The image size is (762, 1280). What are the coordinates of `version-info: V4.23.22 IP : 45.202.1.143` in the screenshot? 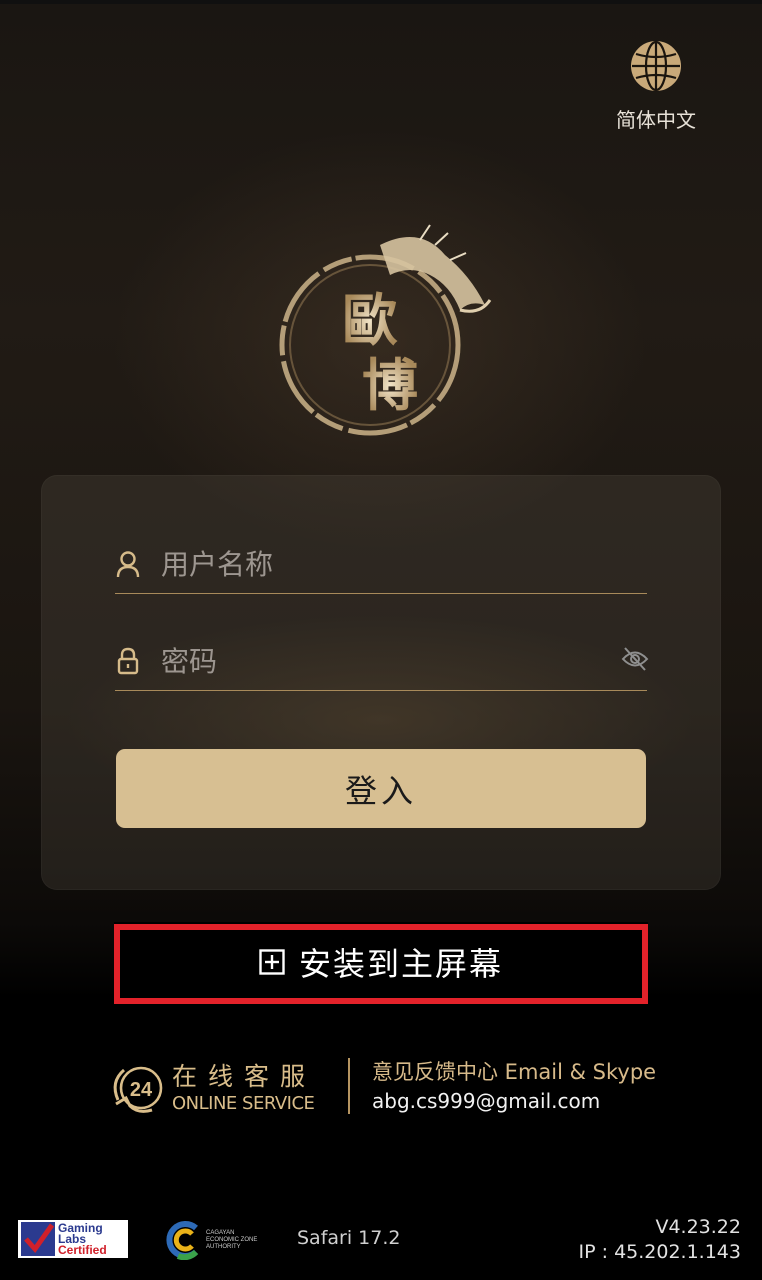 It's located at (660, 1240).